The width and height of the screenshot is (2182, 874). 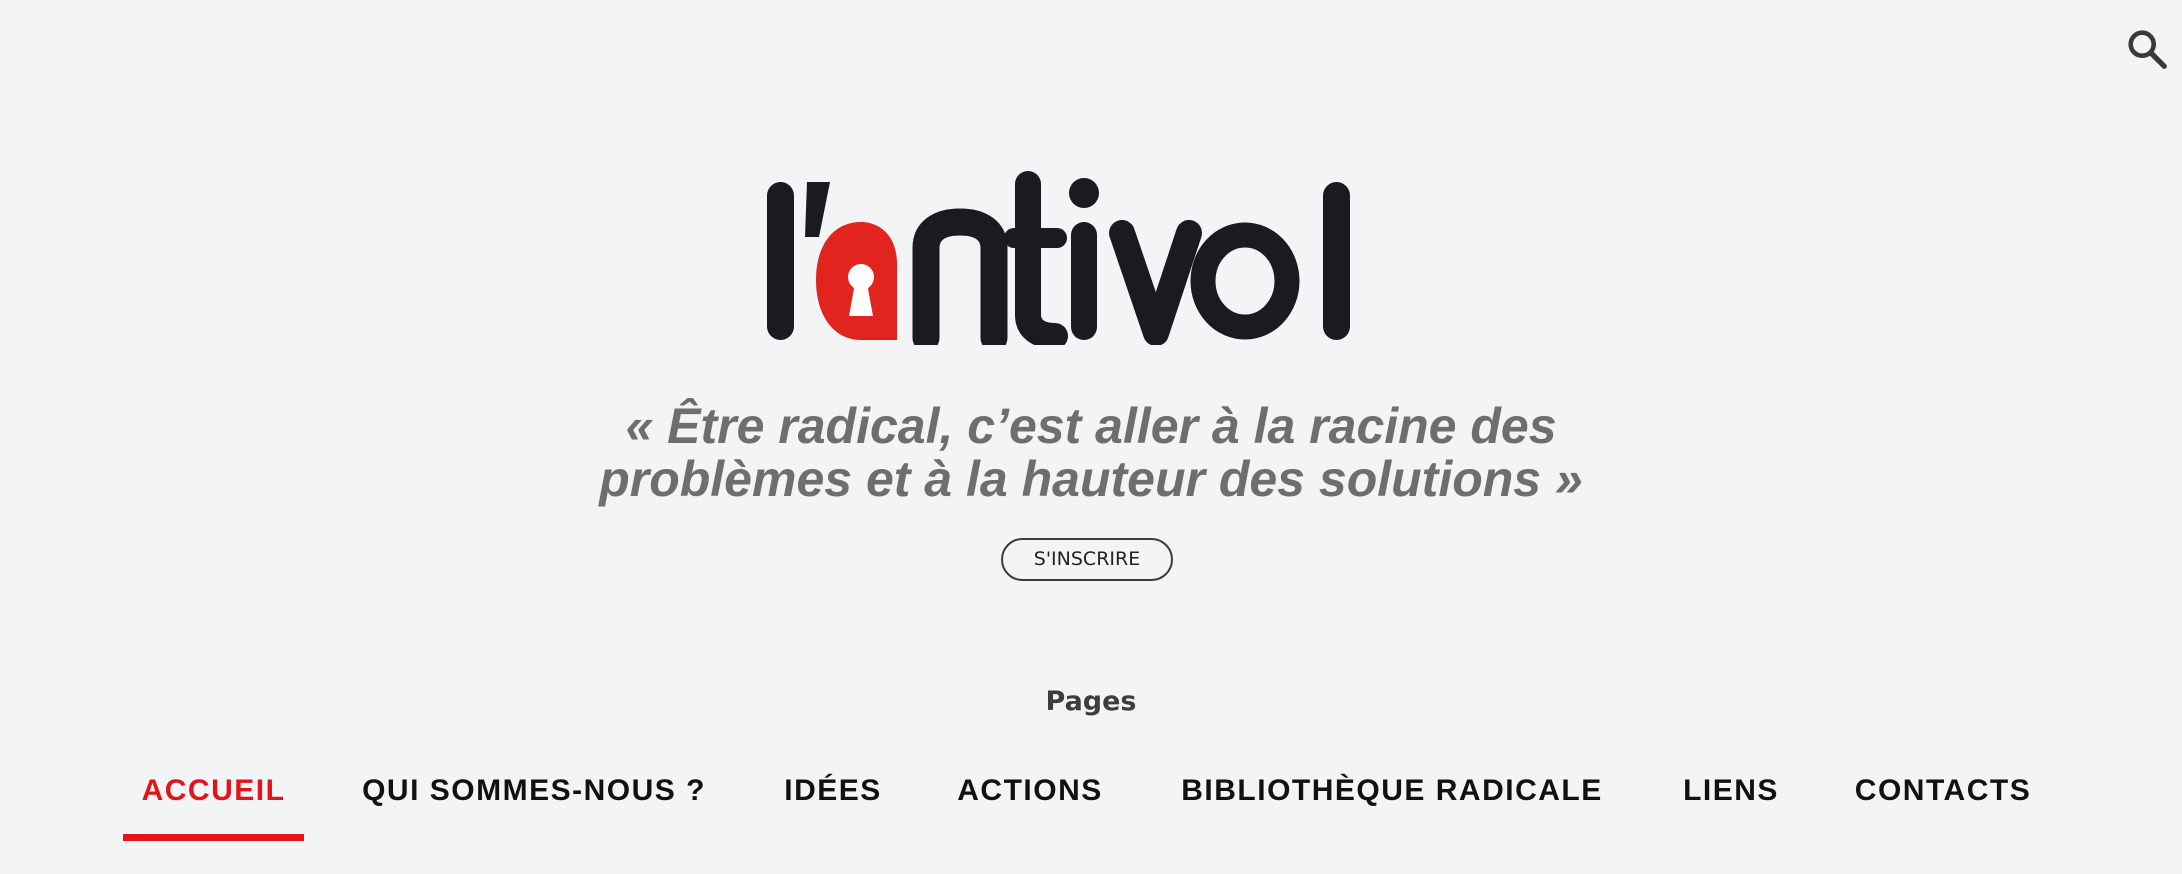 What do you see at coordinates (1731, 793) in the screenshot?
I see `nav-item-liens: LIENS` at bounding box center [1731, 793].